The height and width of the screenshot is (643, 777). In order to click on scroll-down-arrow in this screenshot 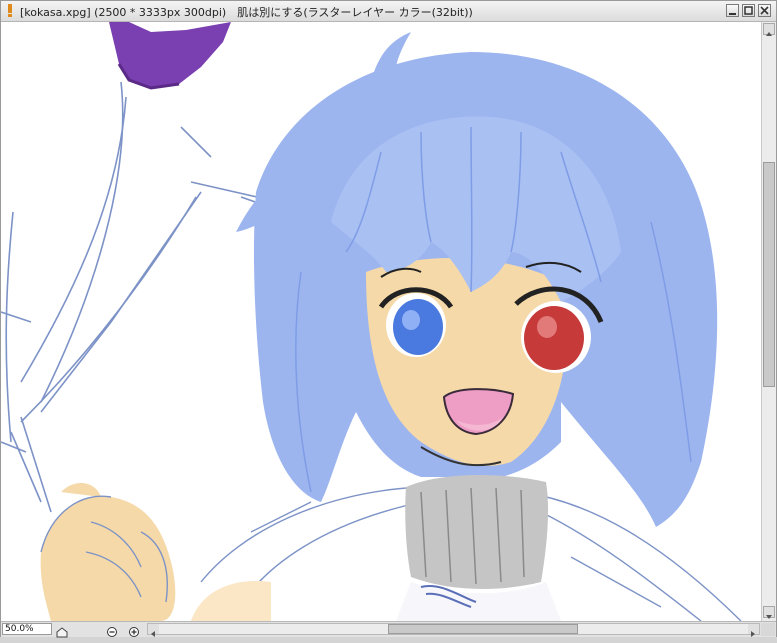, I will do `click(769, 612)`.